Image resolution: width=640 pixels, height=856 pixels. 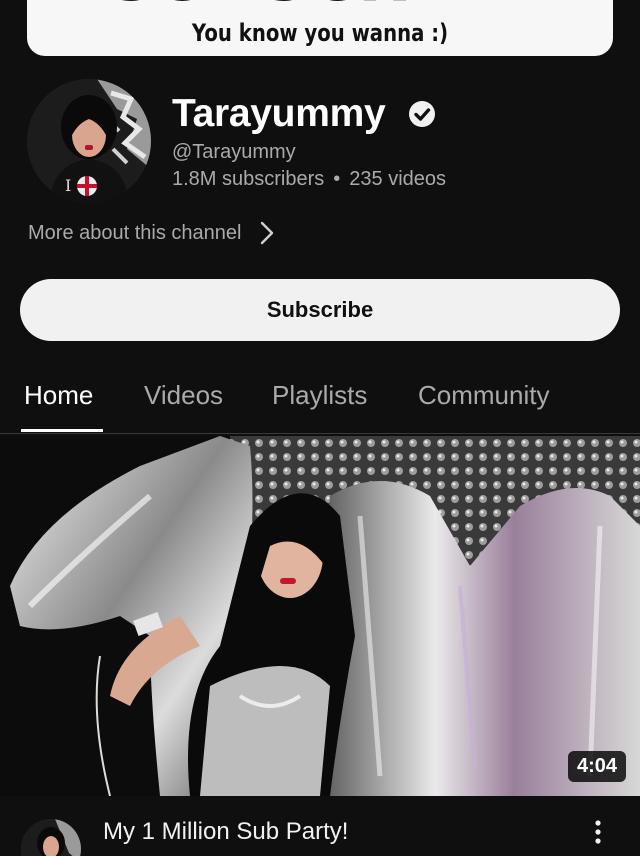 I want to click on tab-home: Home, so click(x=58, y=395).